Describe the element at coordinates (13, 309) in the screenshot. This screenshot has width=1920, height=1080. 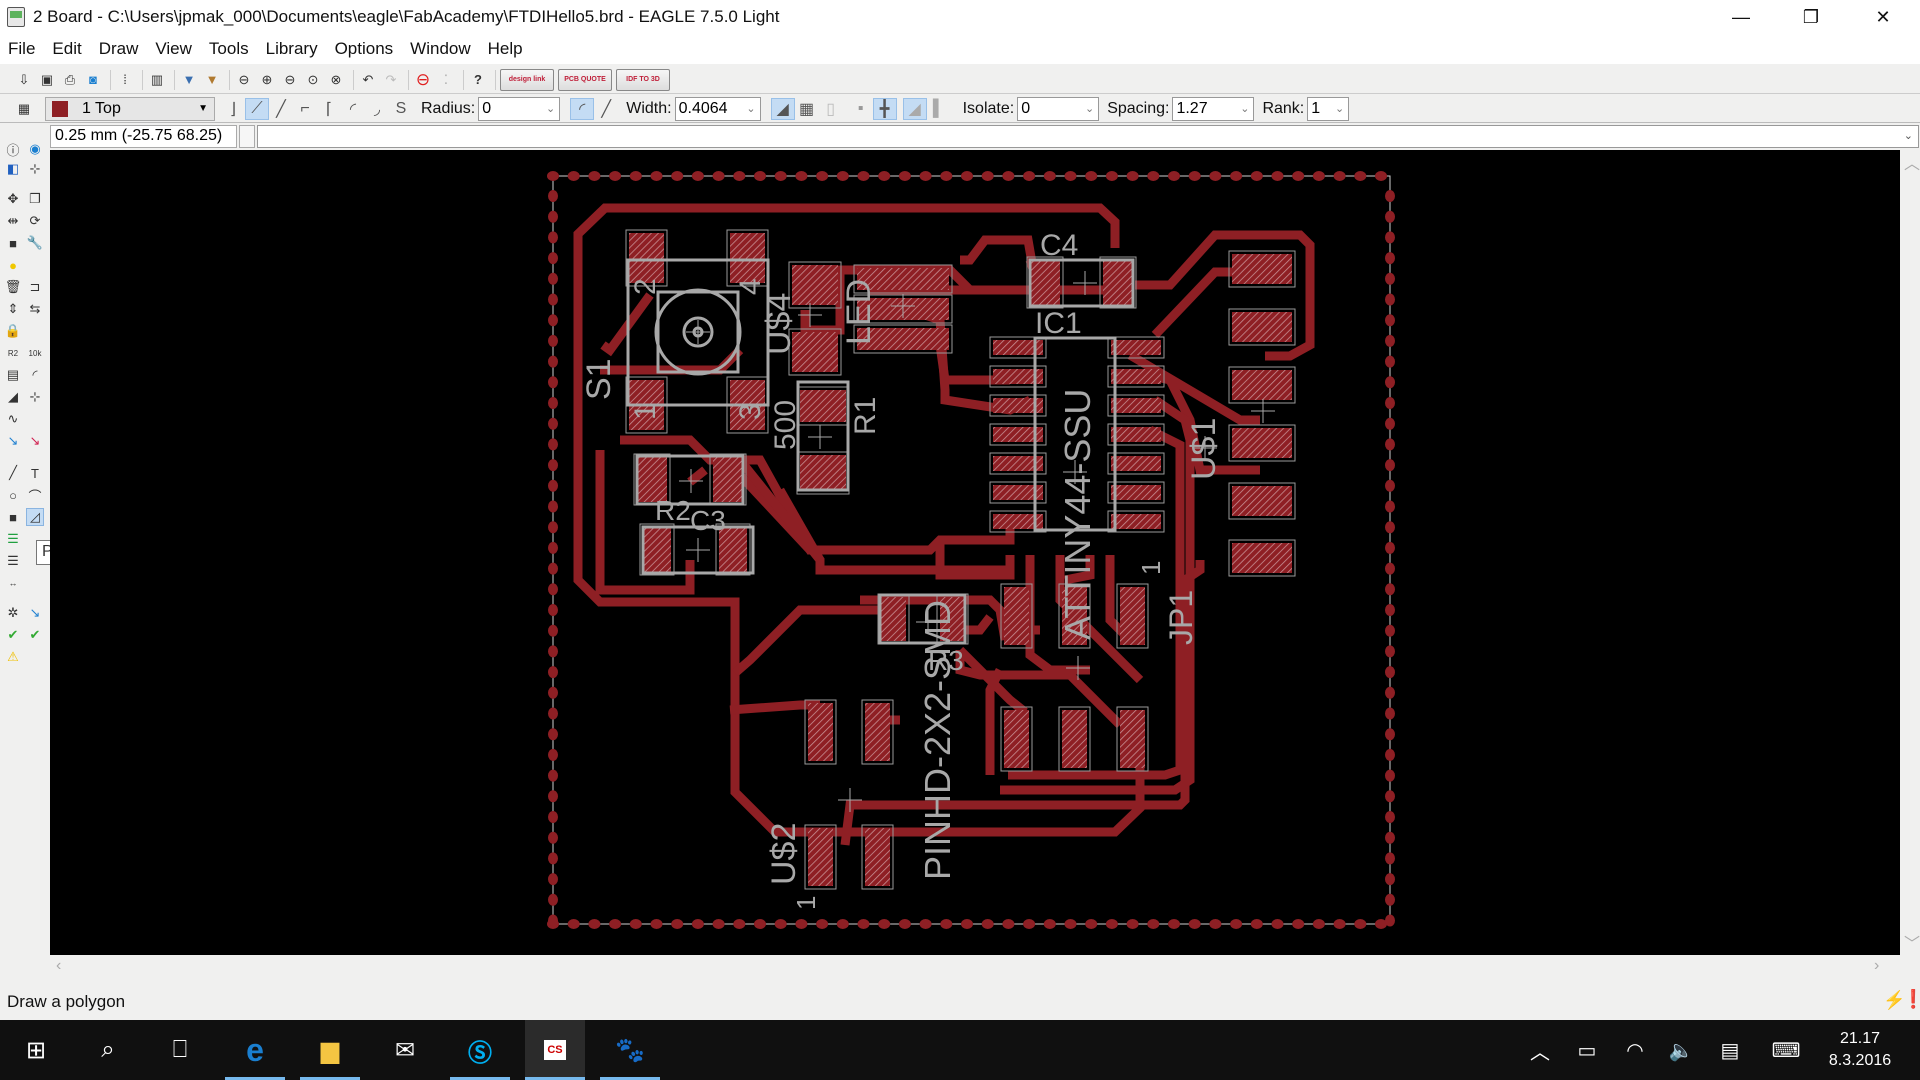
I see `replace-tool: ⇕` at that location.